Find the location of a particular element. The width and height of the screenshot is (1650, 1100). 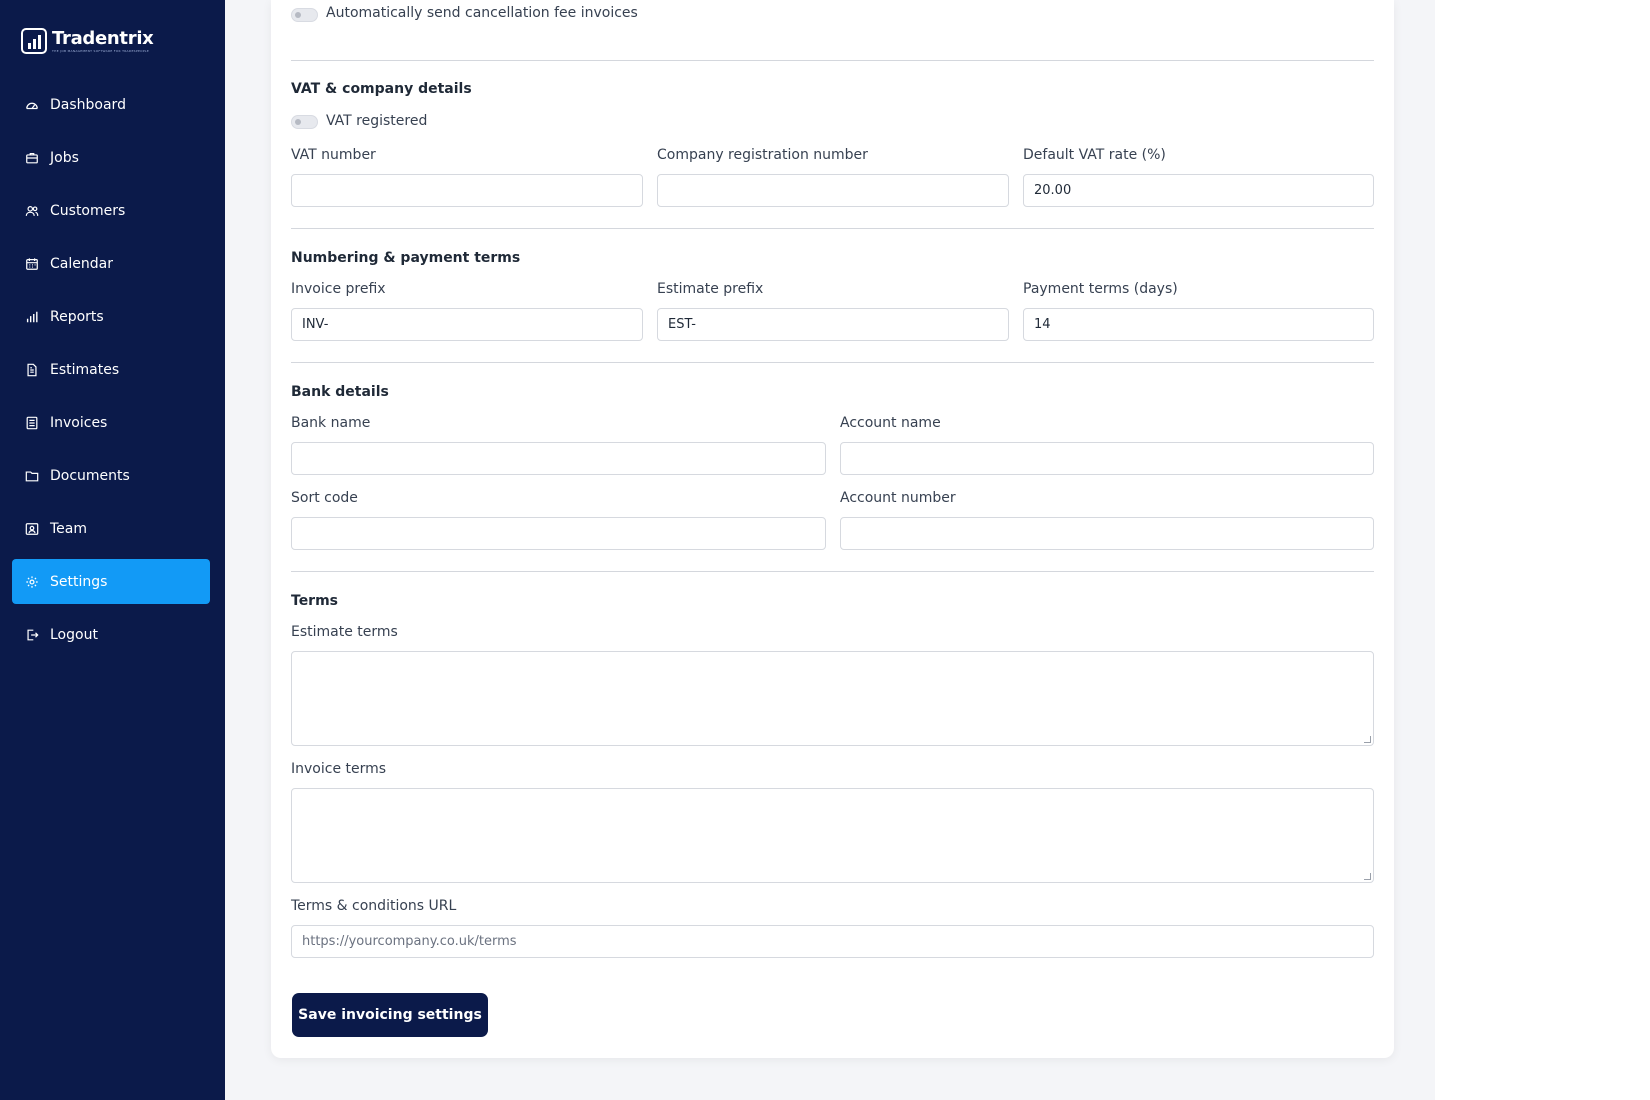

sidebar-item-jobs: Jobs is located at coordinates (111, 157).